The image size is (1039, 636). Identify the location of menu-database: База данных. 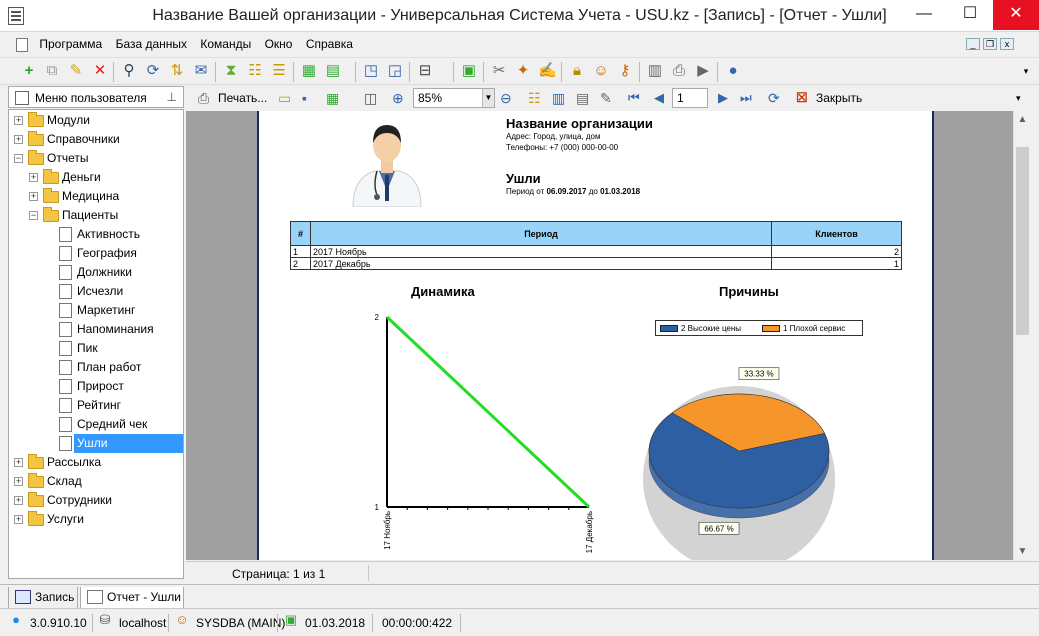
(151, 44).